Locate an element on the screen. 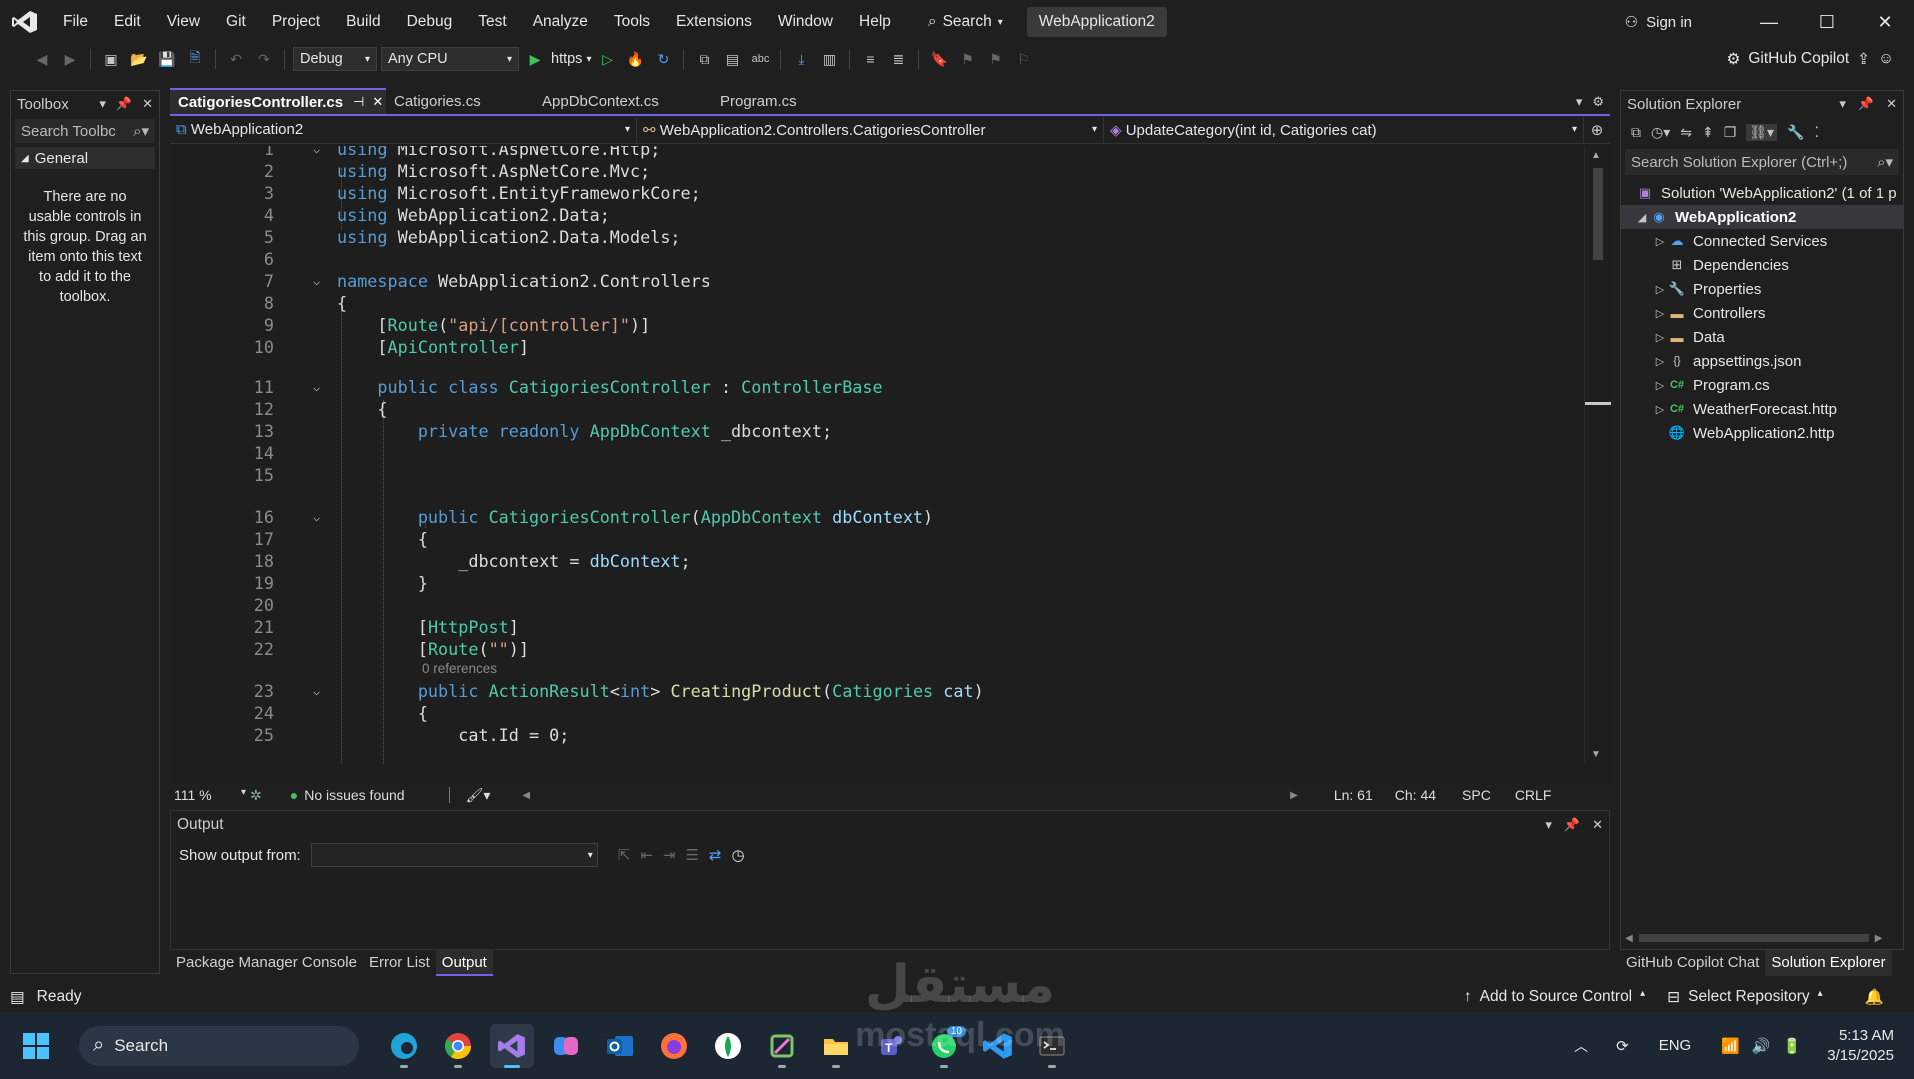 This screenshot has width=1914, height=1079. show-hidden-icons-icon: ︿ is located at coordinates (1581, 1046).